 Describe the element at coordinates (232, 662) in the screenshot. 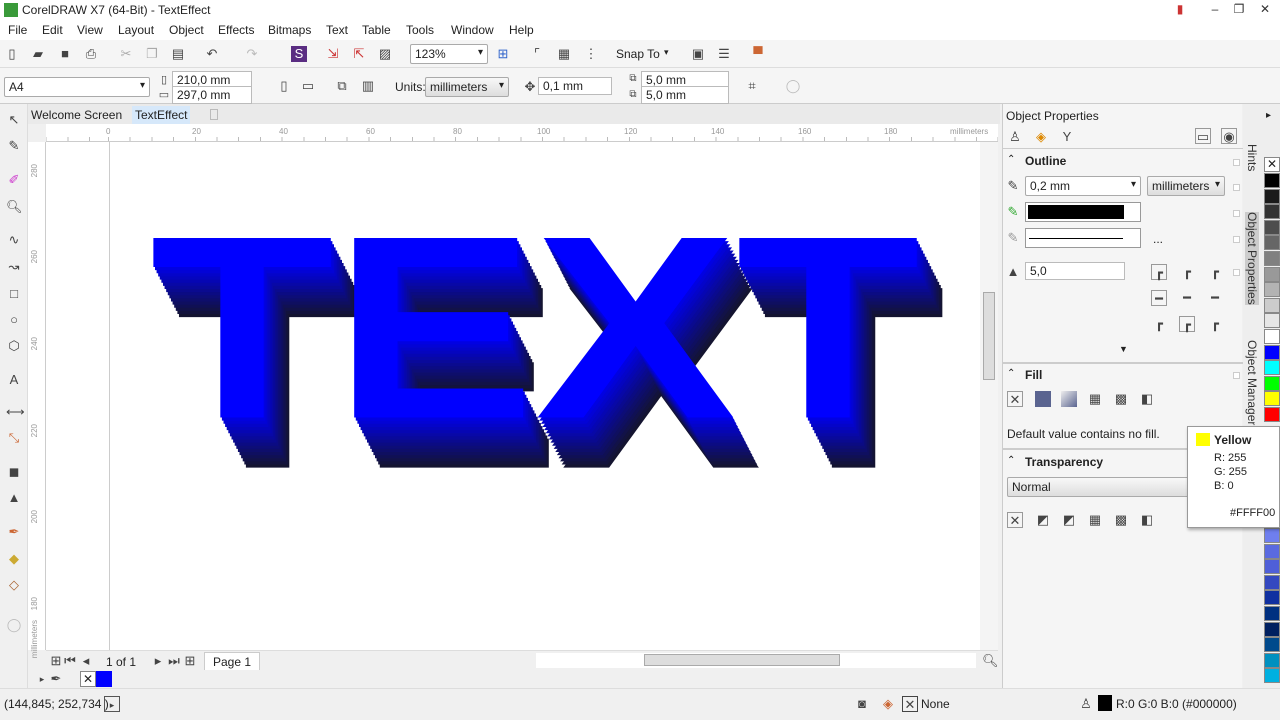

I see `tab-page-1: Page 1` at that location.